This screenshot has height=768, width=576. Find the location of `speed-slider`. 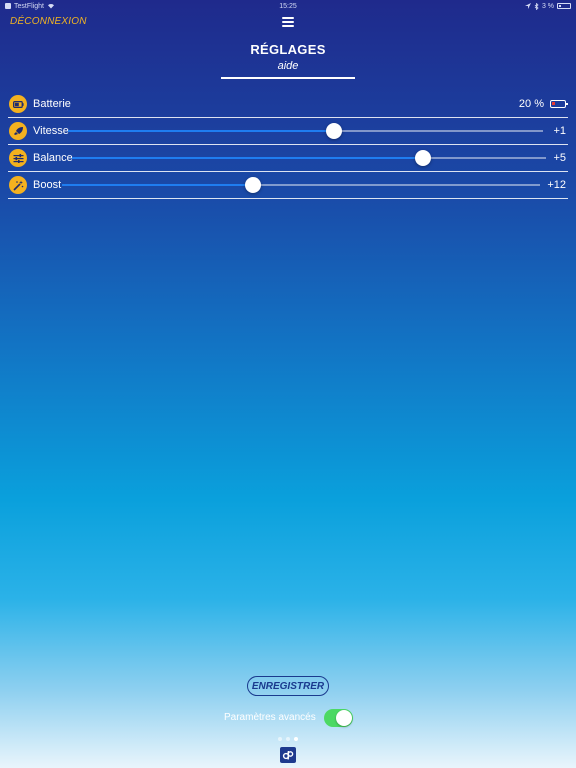

speed-slider is located at coordinates (305, 131).